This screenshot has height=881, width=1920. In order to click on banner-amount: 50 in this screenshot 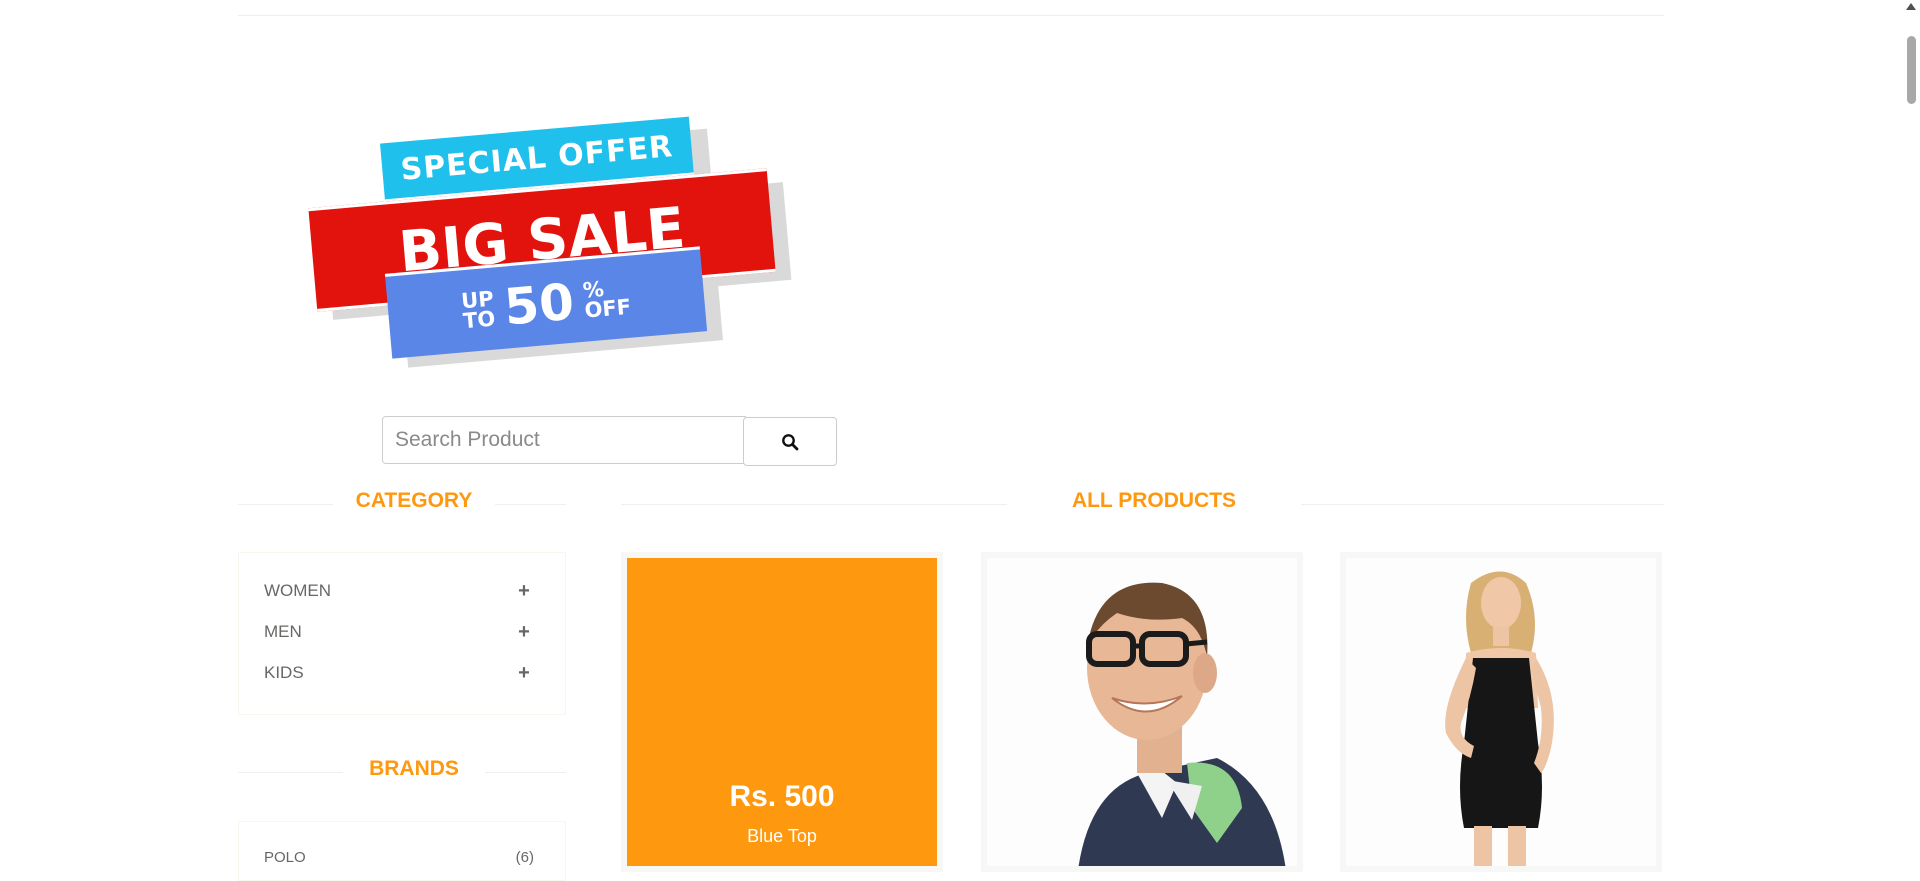, I will do `click(539, 304)`.